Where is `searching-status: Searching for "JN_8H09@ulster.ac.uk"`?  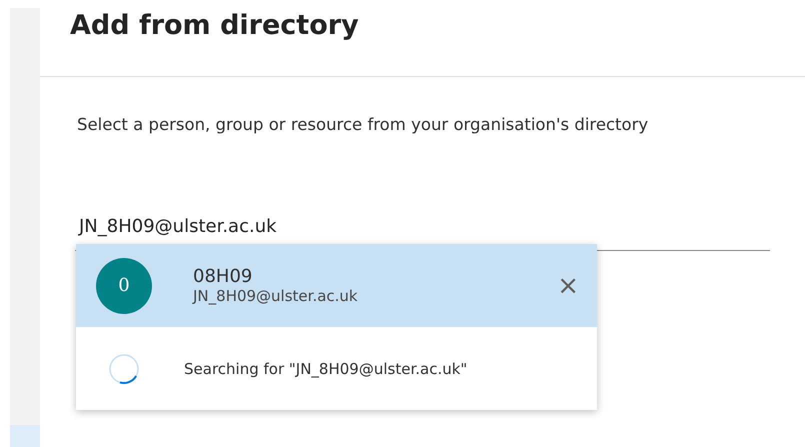 searching-status: Searching for "JN_8H09@ulster.ac.uk" is located at coordinates (326, 369).